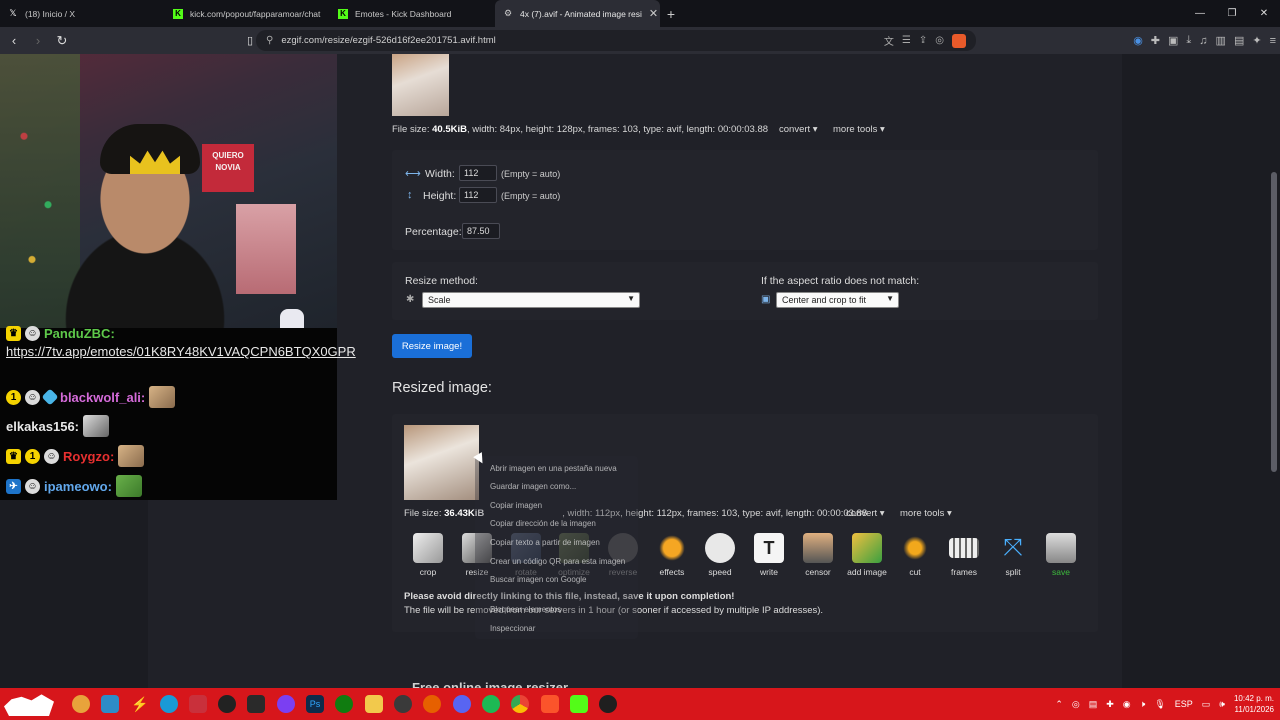  What do you see at coordinates (247, 13) in the screenshot?
I see `tab-kick-chat: K kick.com/popout/fapparamoar/chat` at bounding box center [247, 13].